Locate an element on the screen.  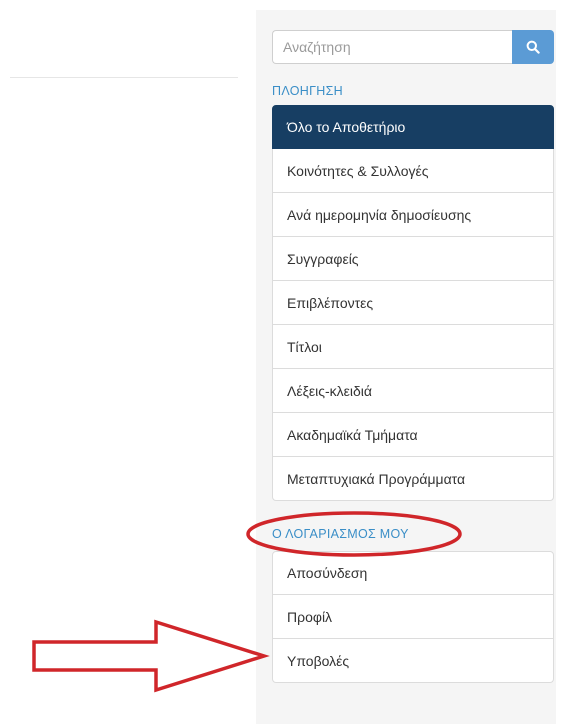
nav-item-by-publication-date: Ανά ημερομηνία δημοσίευσης is located at coordinates (413, 215).